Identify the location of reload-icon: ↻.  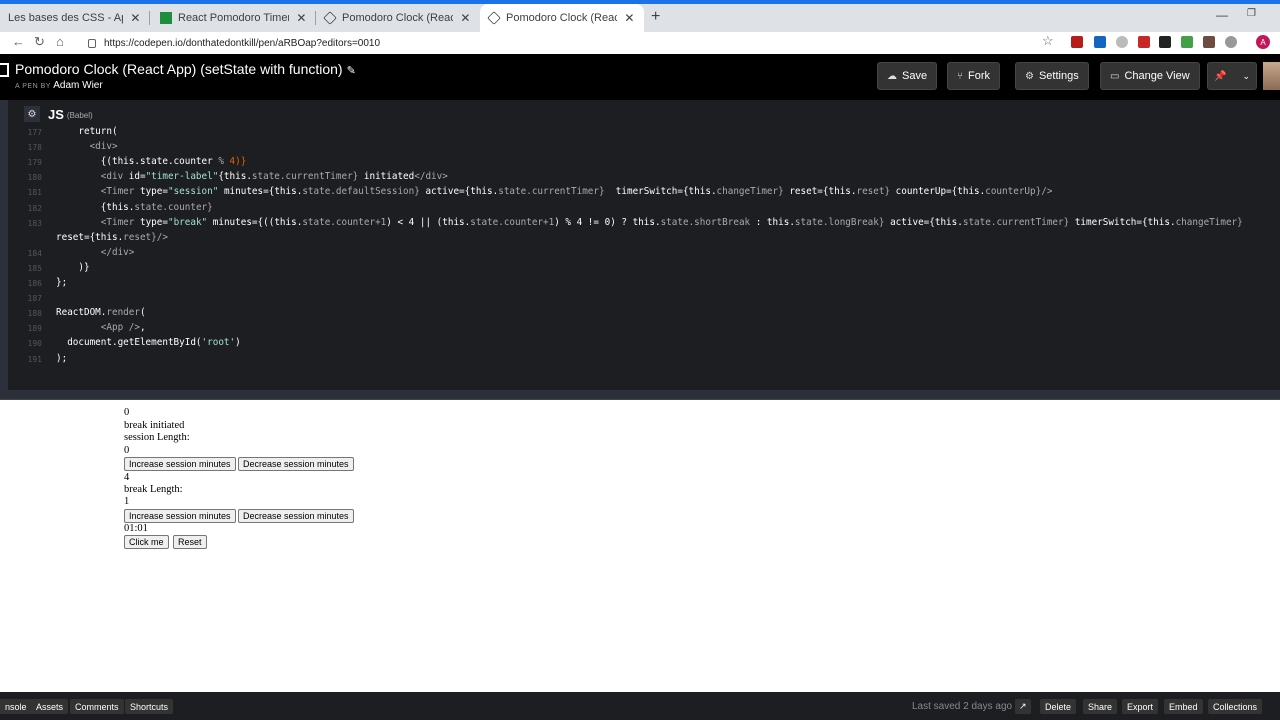
(39, 42).